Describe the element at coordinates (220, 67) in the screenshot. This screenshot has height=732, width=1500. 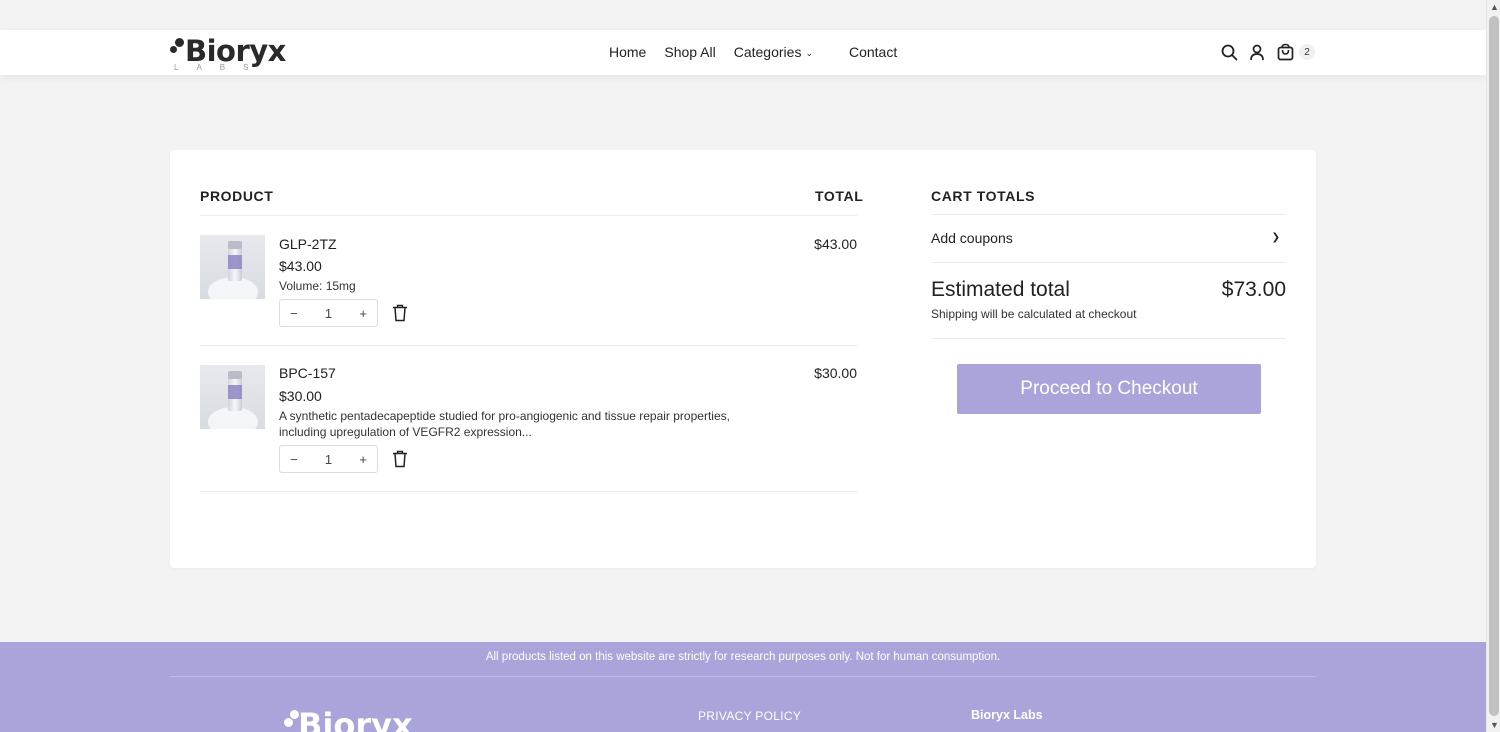
I see `logo-subtitle: LABS` at that location.